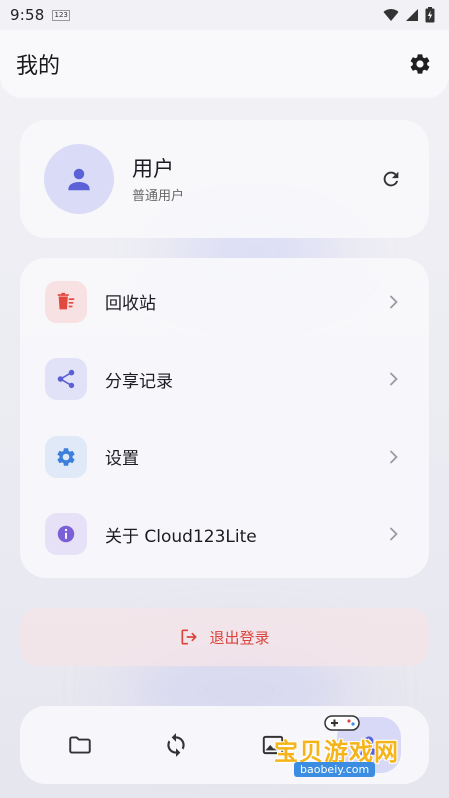 The image size is (449, 798). I want to click on menu-item-recycle-bin: 回收站, so click(224, 302).